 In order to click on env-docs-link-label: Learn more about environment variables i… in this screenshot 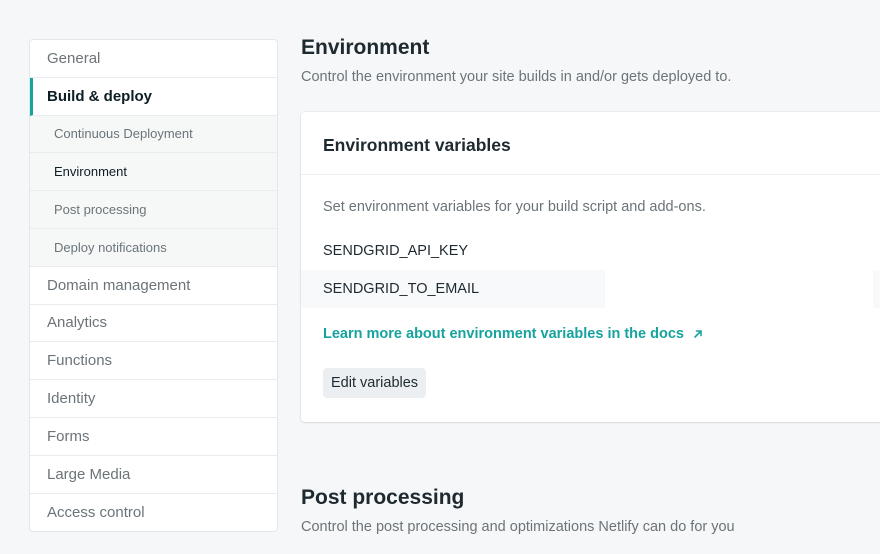, I will do `click(503, 334)`.